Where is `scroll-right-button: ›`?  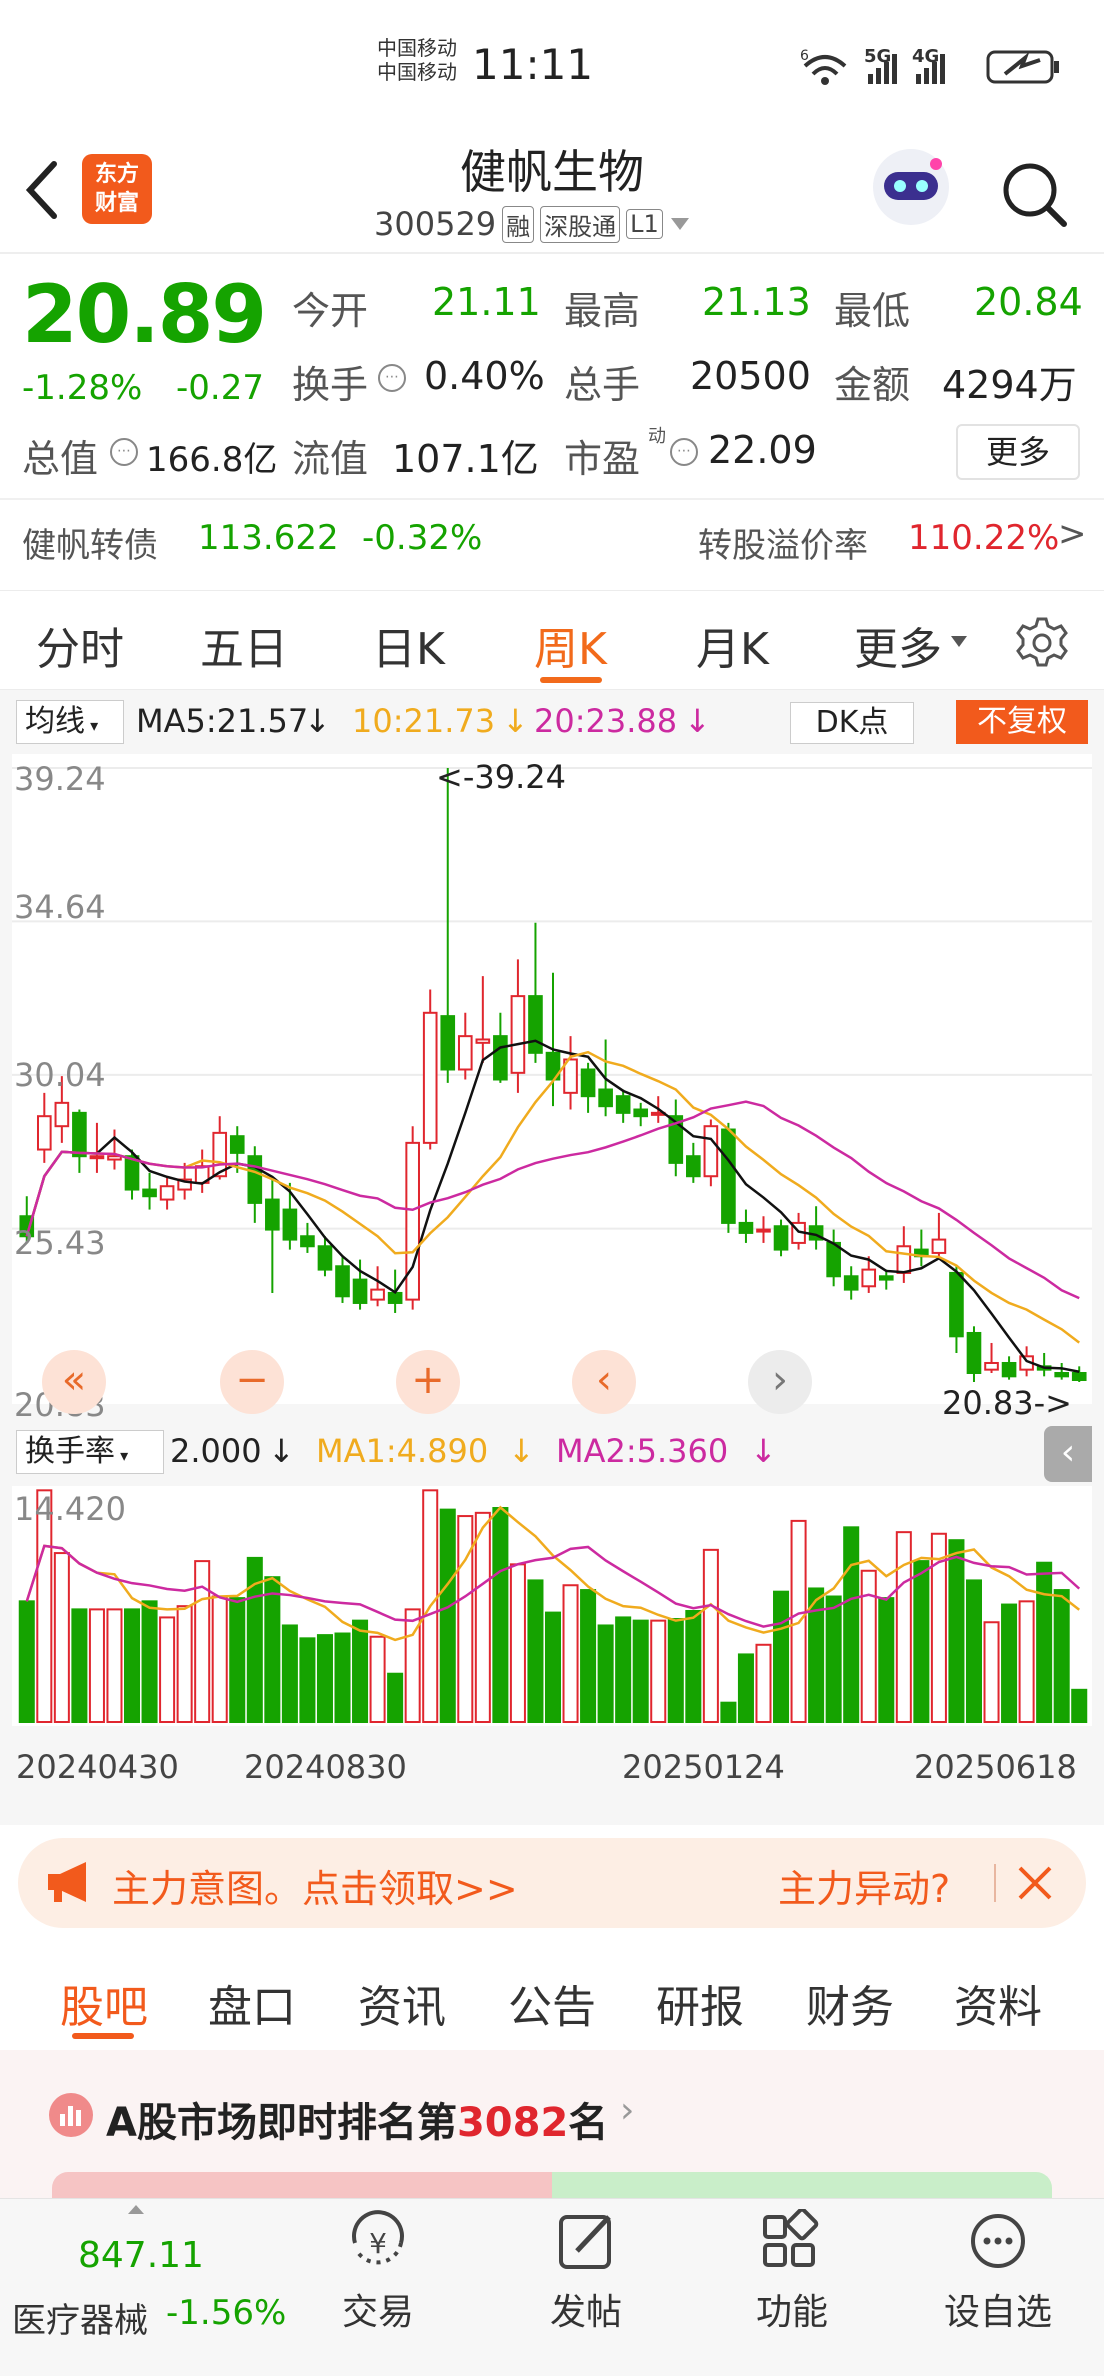 scroll-right-button: › is located at coordinates (780, 1382).